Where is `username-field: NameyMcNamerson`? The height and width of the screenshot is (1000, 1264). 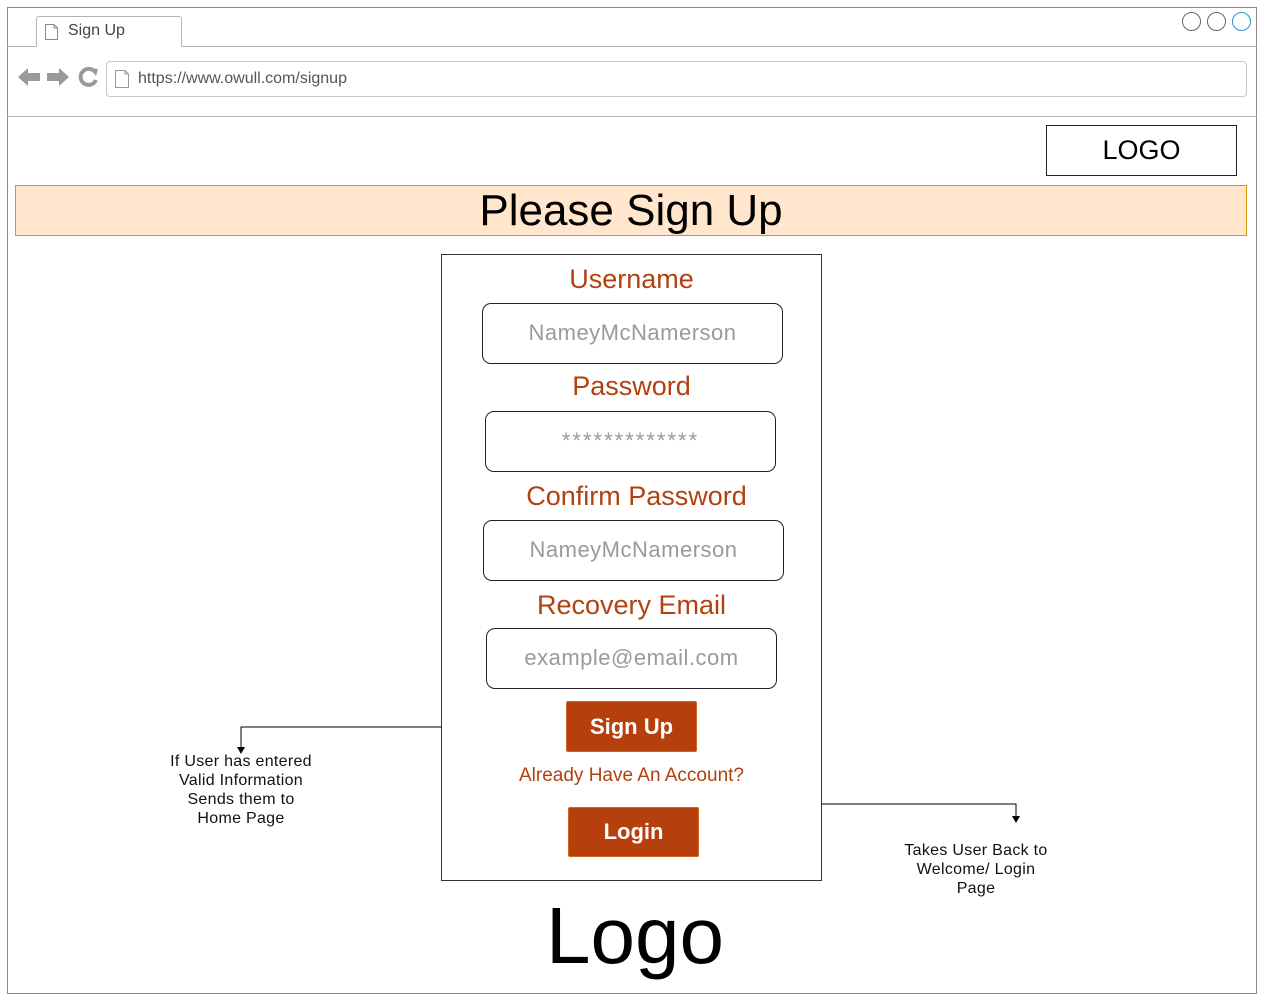
username-field: NameyMcNamerson is located at coordinates (632, 333).